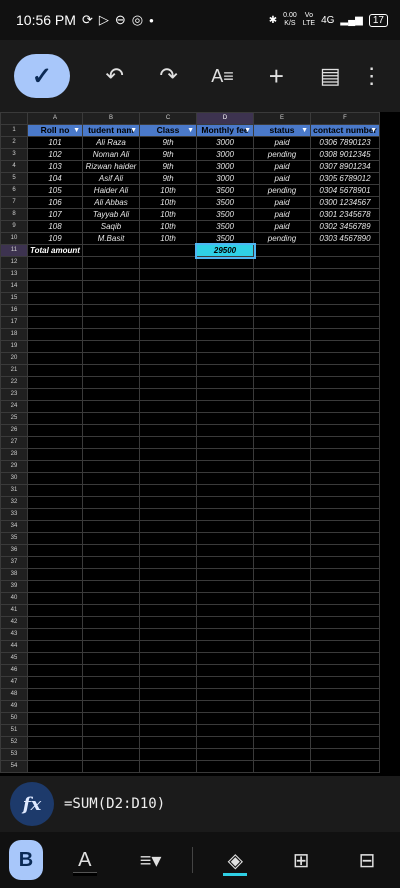 The width and height of the screenshot is (400, 888). I want to click on insert-row-button: ⊞, so click(301, 860).